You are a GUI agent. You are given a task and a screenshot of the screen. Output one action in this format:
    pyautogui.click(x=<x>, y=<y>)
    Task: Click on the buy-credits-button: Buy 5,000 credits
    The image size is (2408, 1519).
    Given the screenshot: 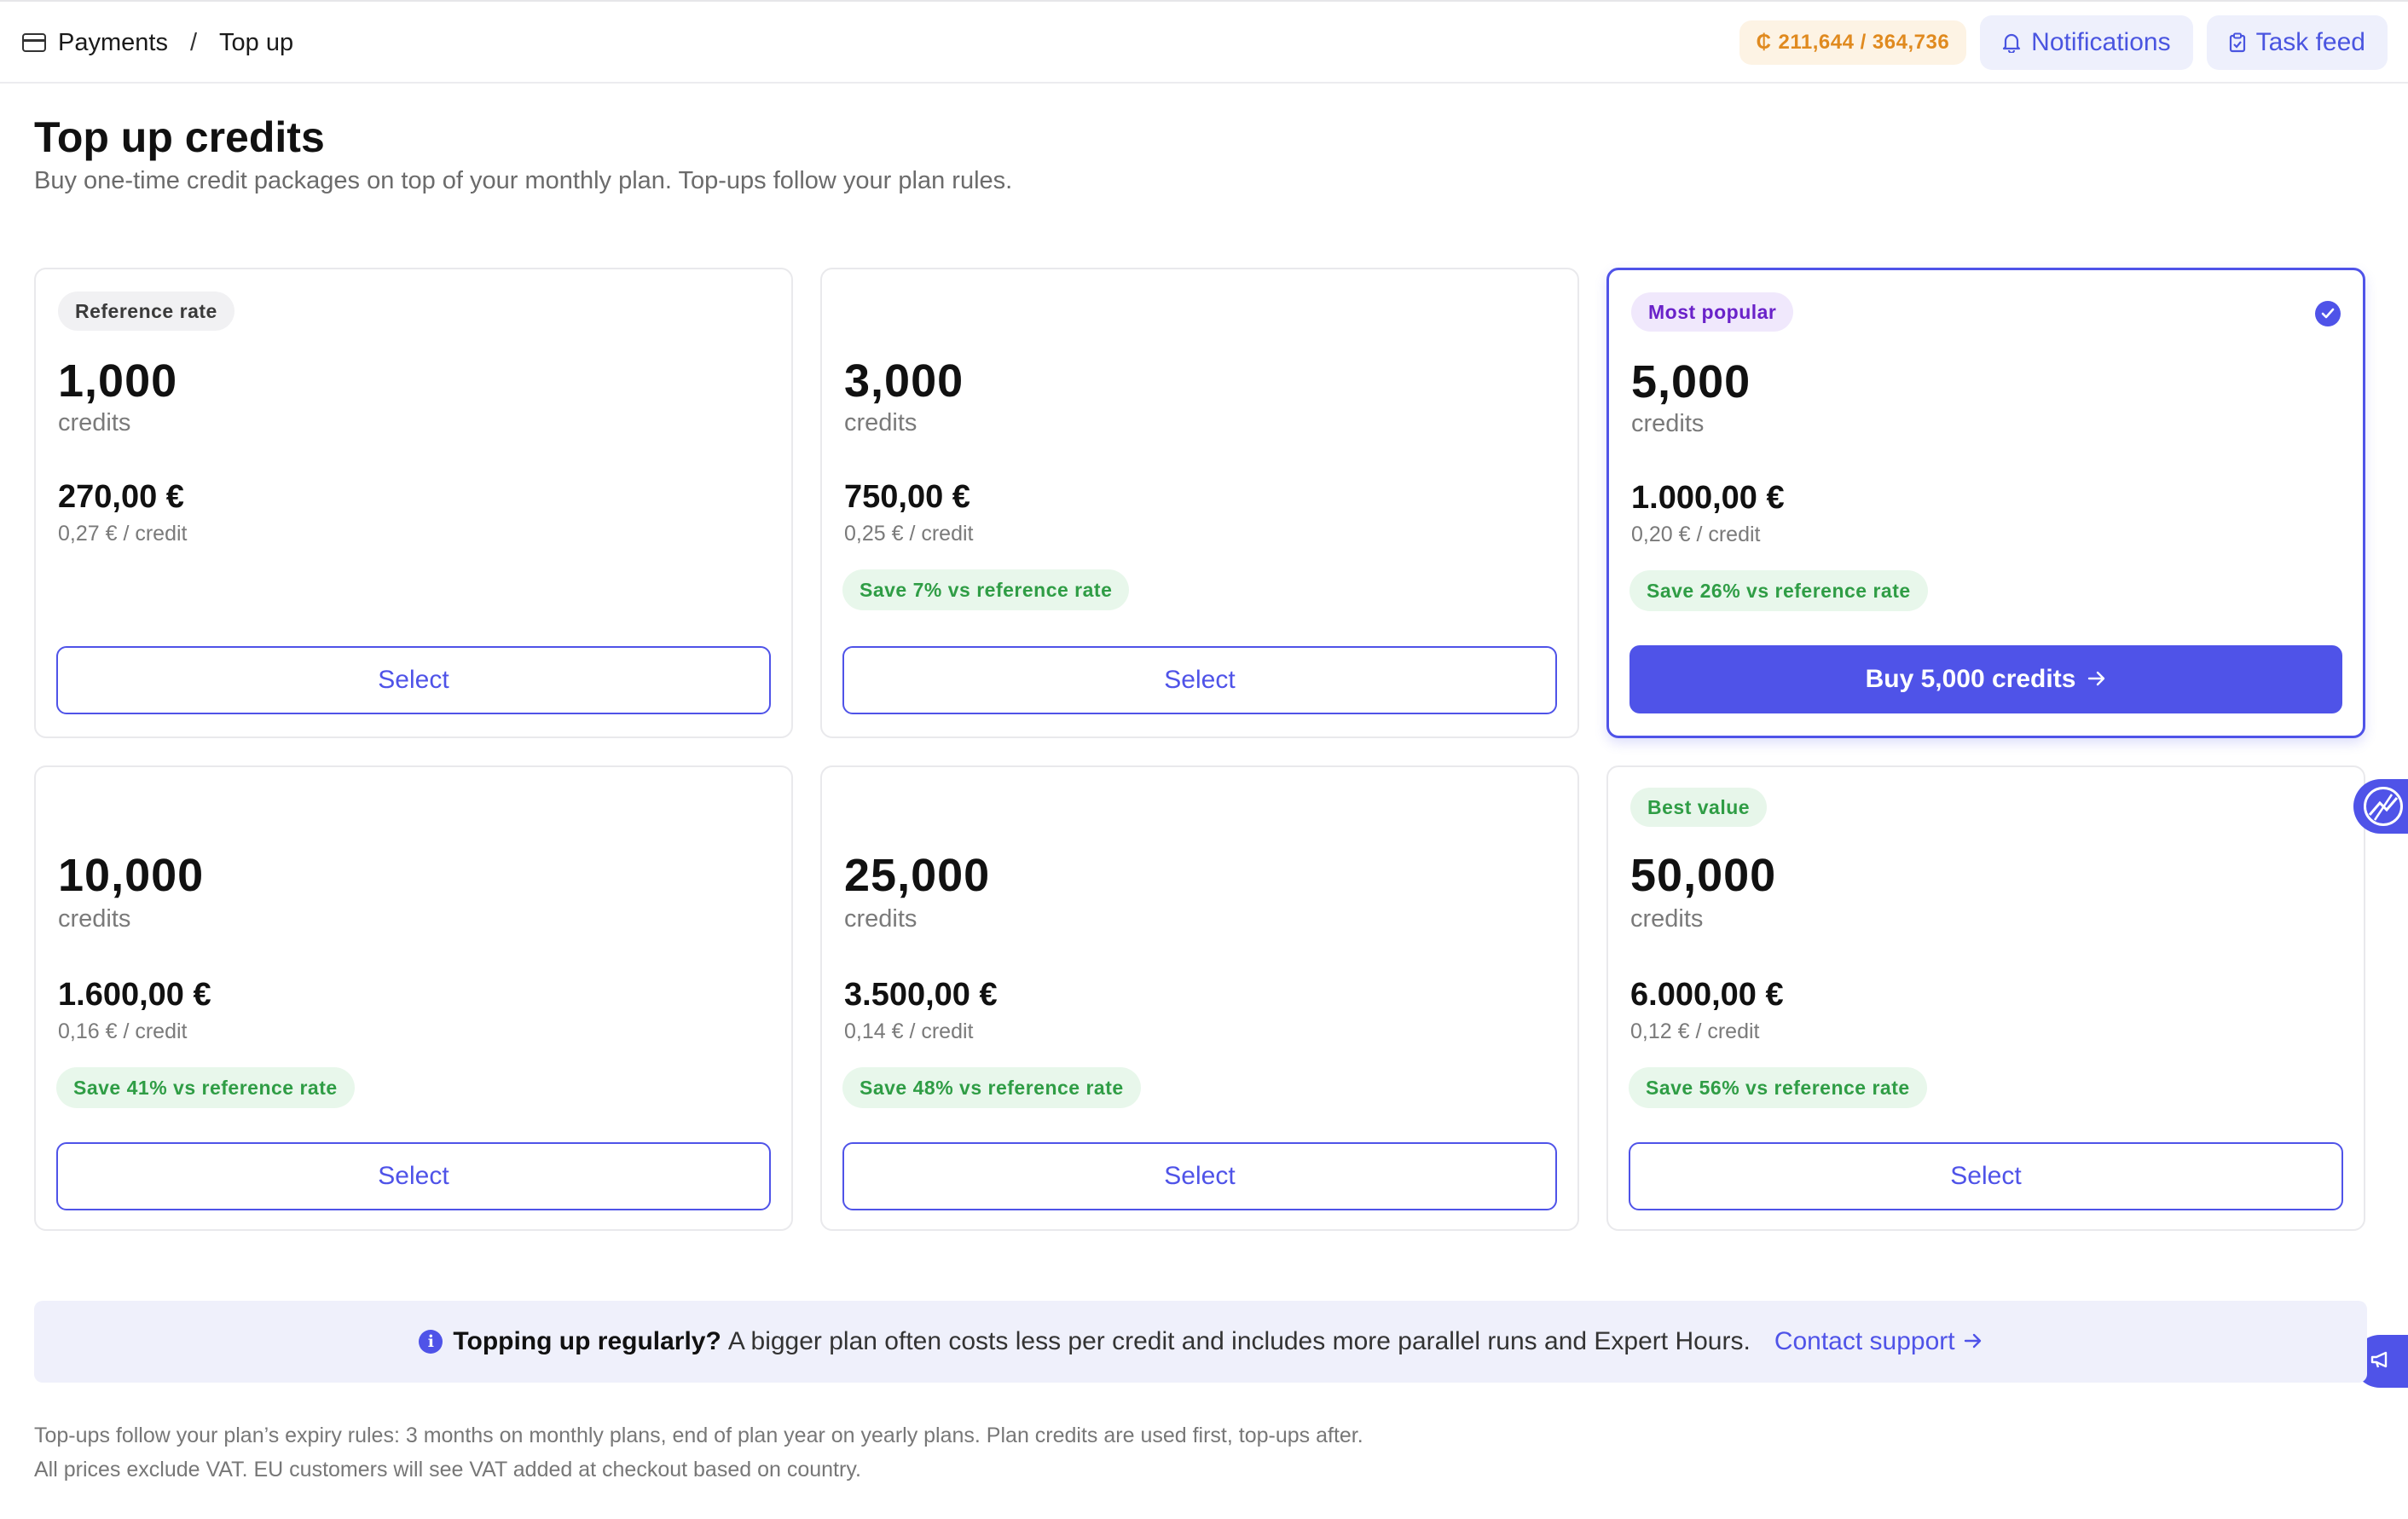 What is the action you would take?
    pyautogui.click(x=1985, y=679)
    